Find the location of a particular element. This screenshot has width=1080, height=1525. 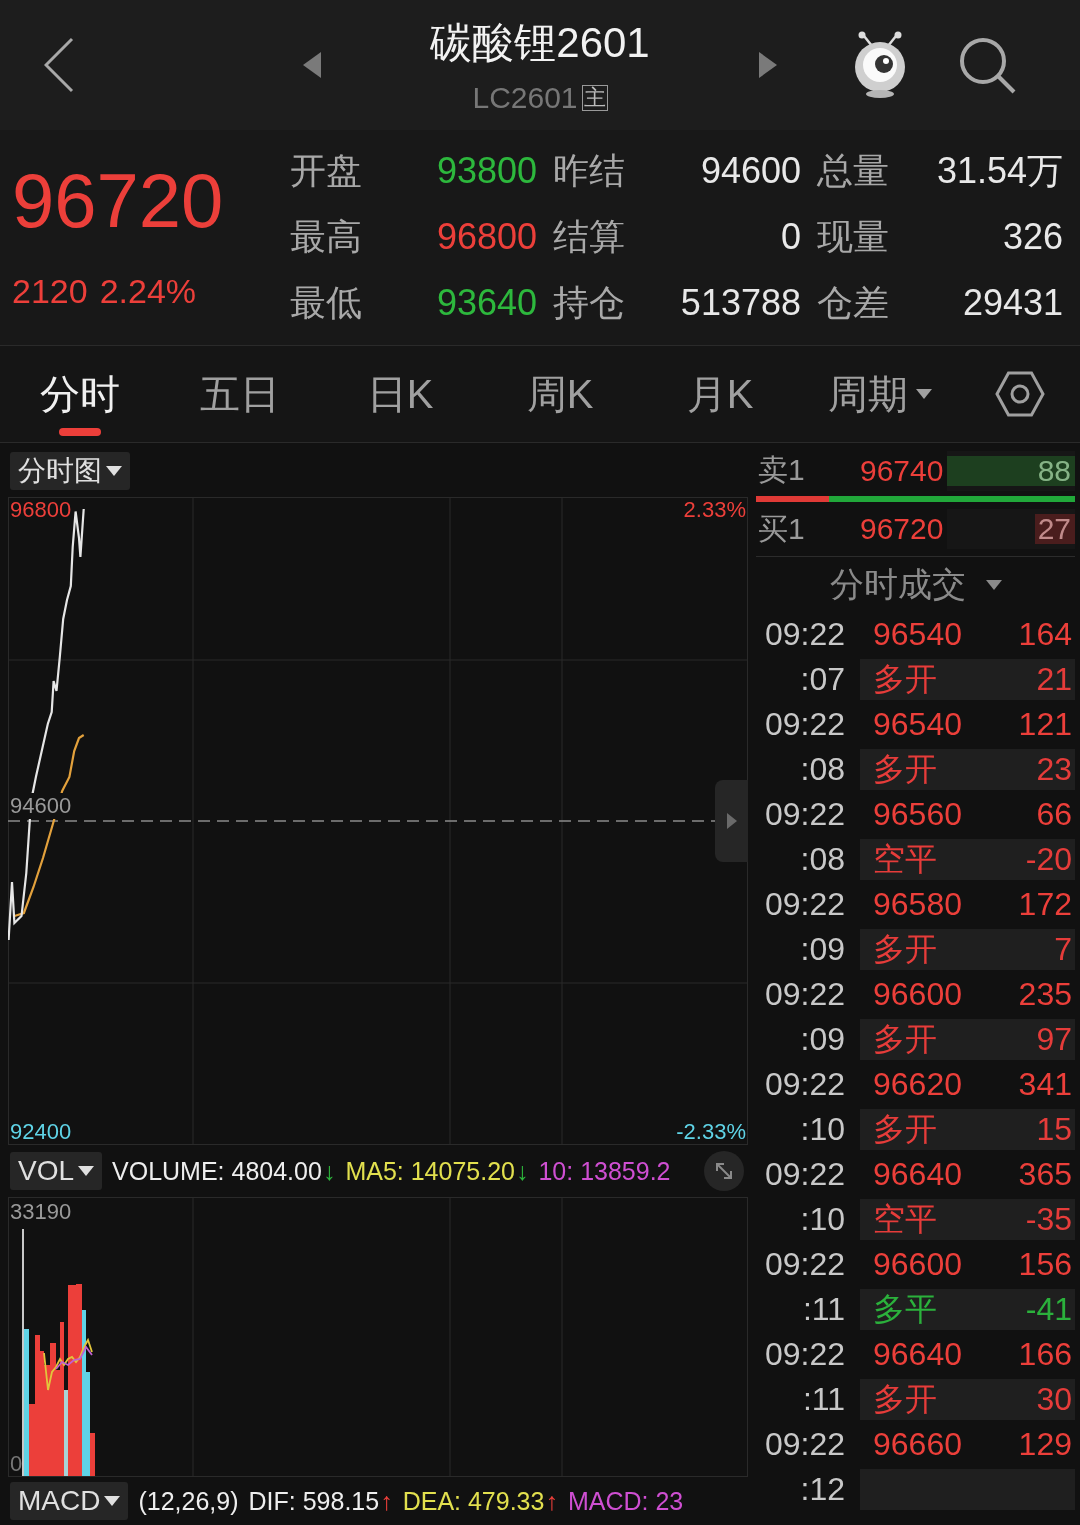

stat-value: 513788 is located at coordinates (740, 303).